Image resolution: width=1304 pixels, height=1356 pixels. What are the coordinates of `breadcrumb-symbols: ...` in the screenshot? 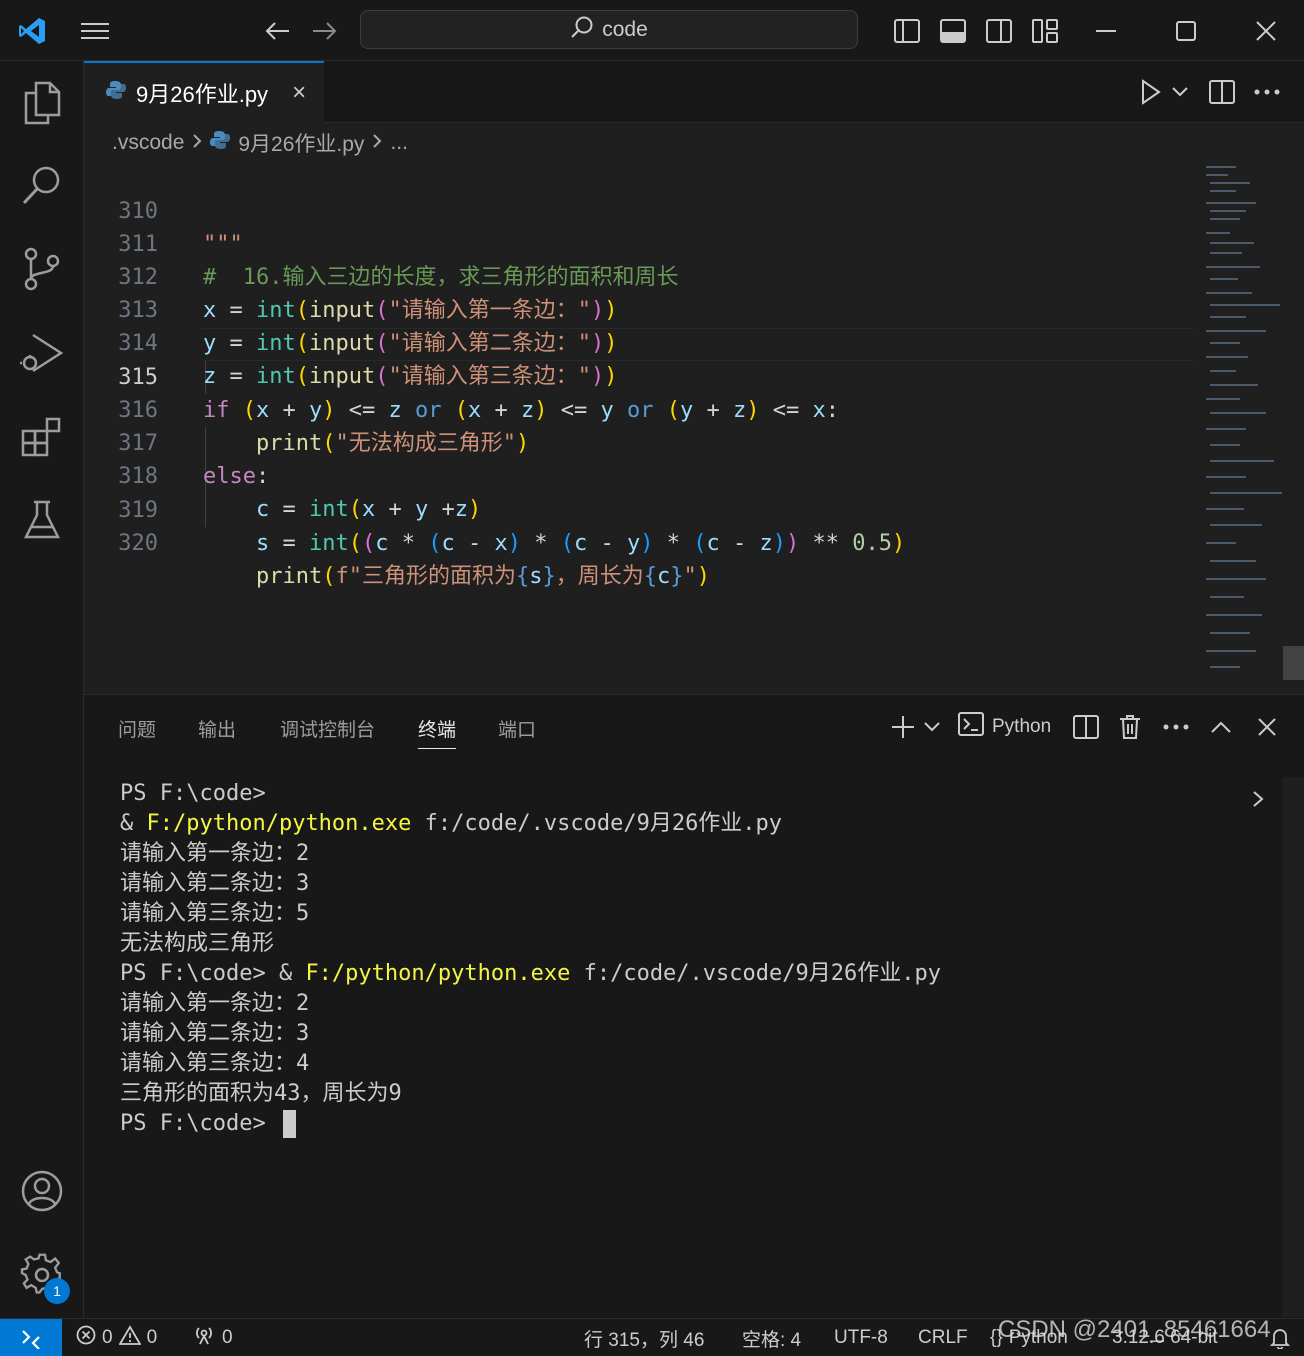 It's located at (399, 143).